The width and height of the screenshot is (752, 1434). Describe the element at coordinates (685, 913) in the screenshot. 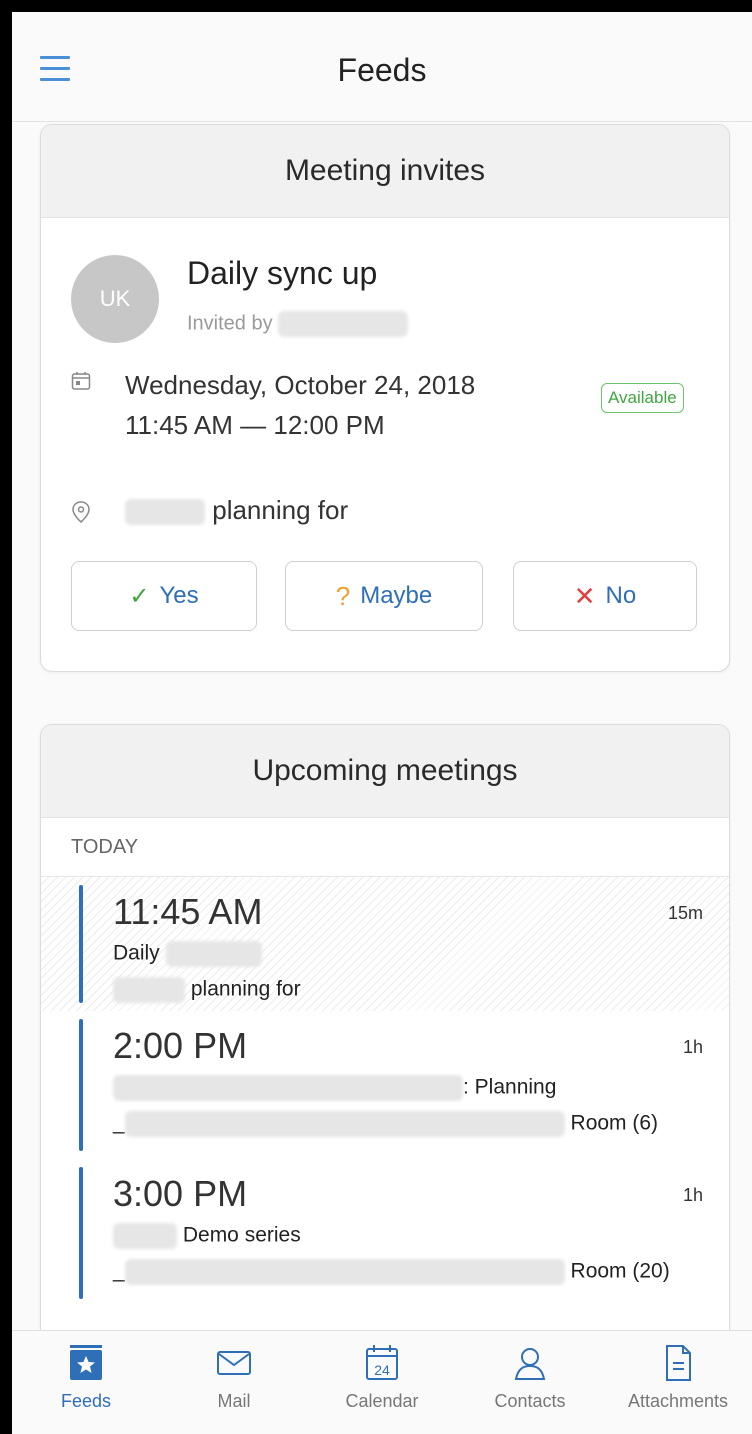

I see `meeting-duration: 15m` at that location.